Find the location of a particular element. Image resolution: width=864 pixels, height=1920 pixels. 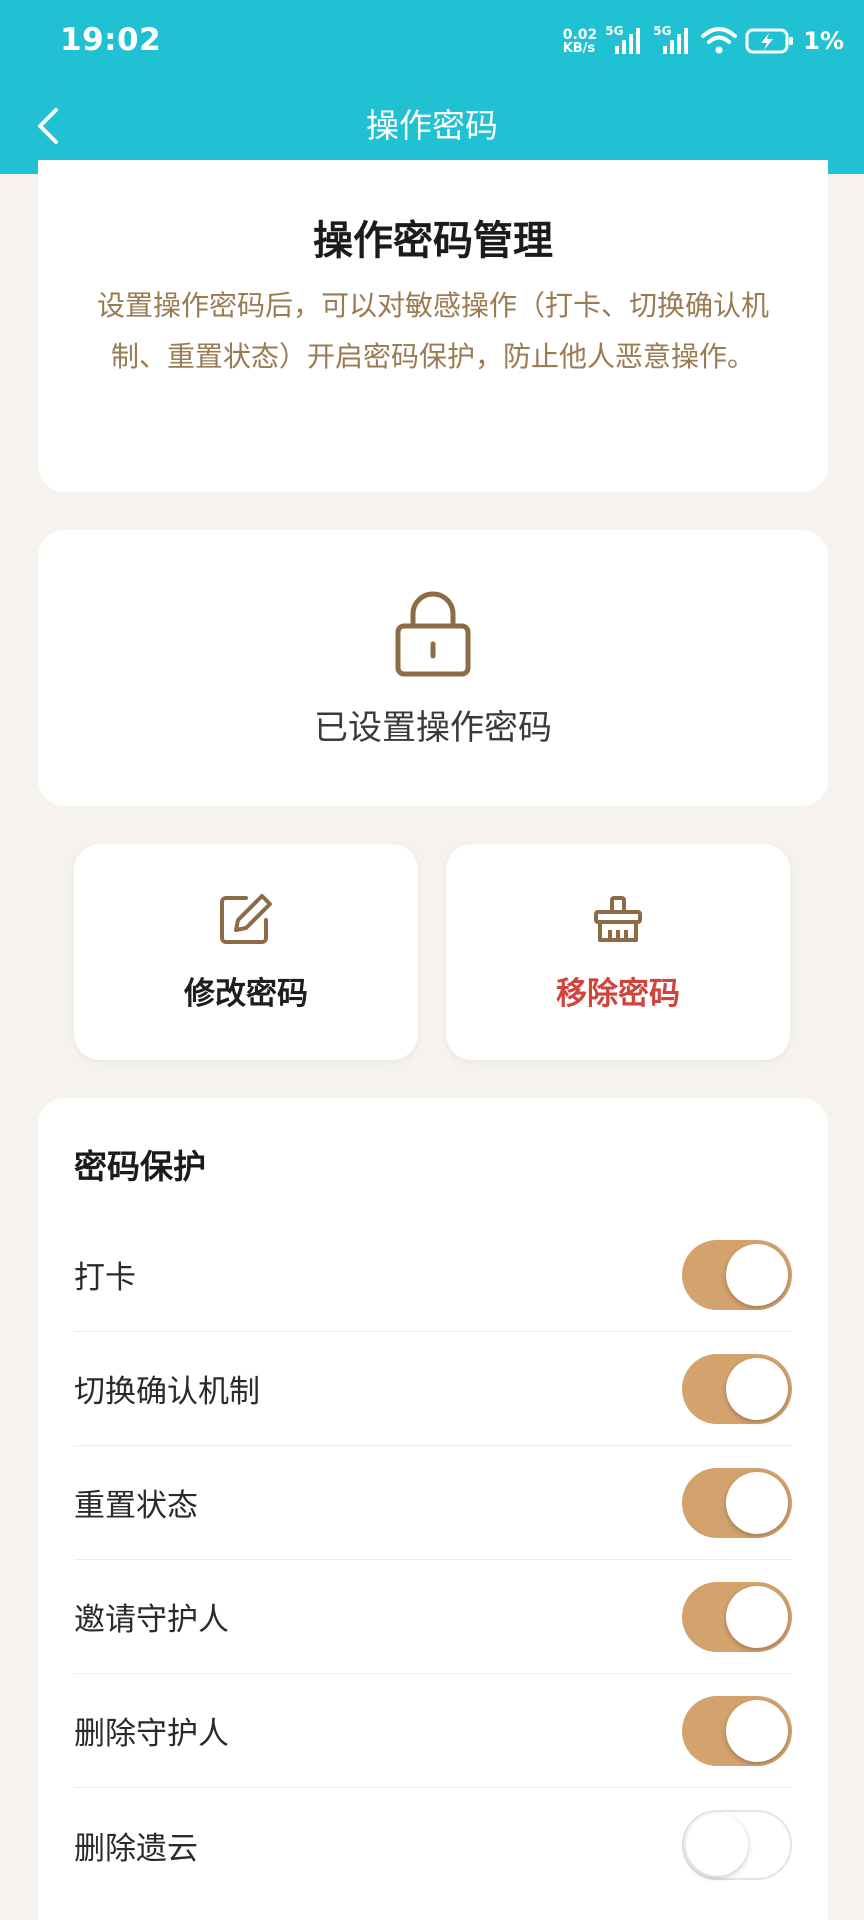

edit-password-button: 修改密码 is located at coordinates (246, 952).